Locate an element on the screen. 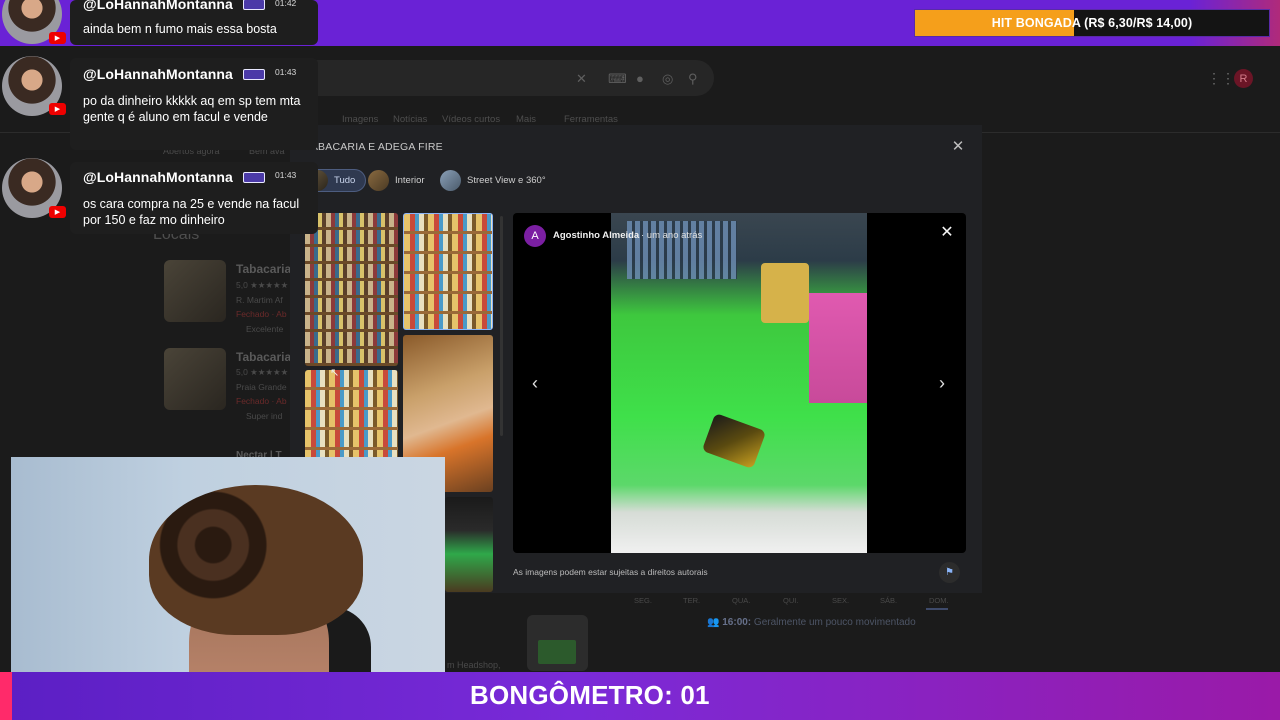 The height and width of the screenshot is (720, 1280). gallery-close-icon: ✕ is located at coordinates (958, 146).